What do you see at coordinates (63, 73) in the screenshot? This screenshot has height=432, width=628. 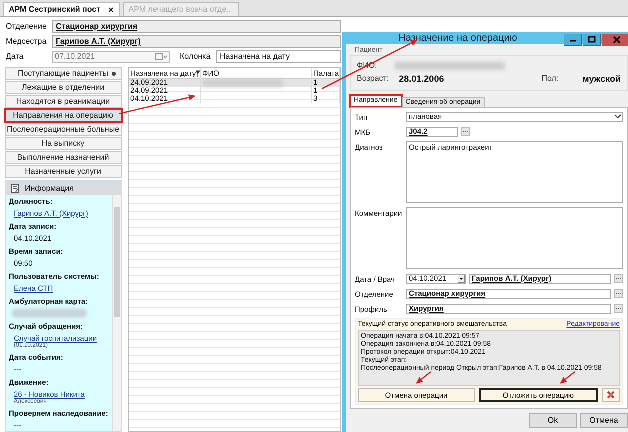 I see `nav-button: Поступающие пациенты` at bounding box center [63, 73].